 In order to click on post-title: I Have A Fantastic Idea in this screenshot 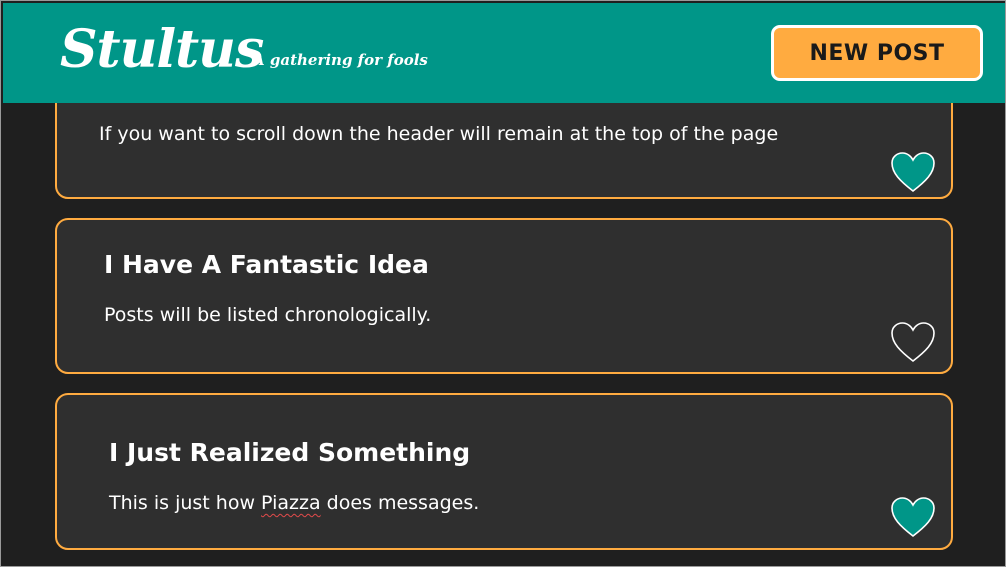, I will do `click(266, 264)`.